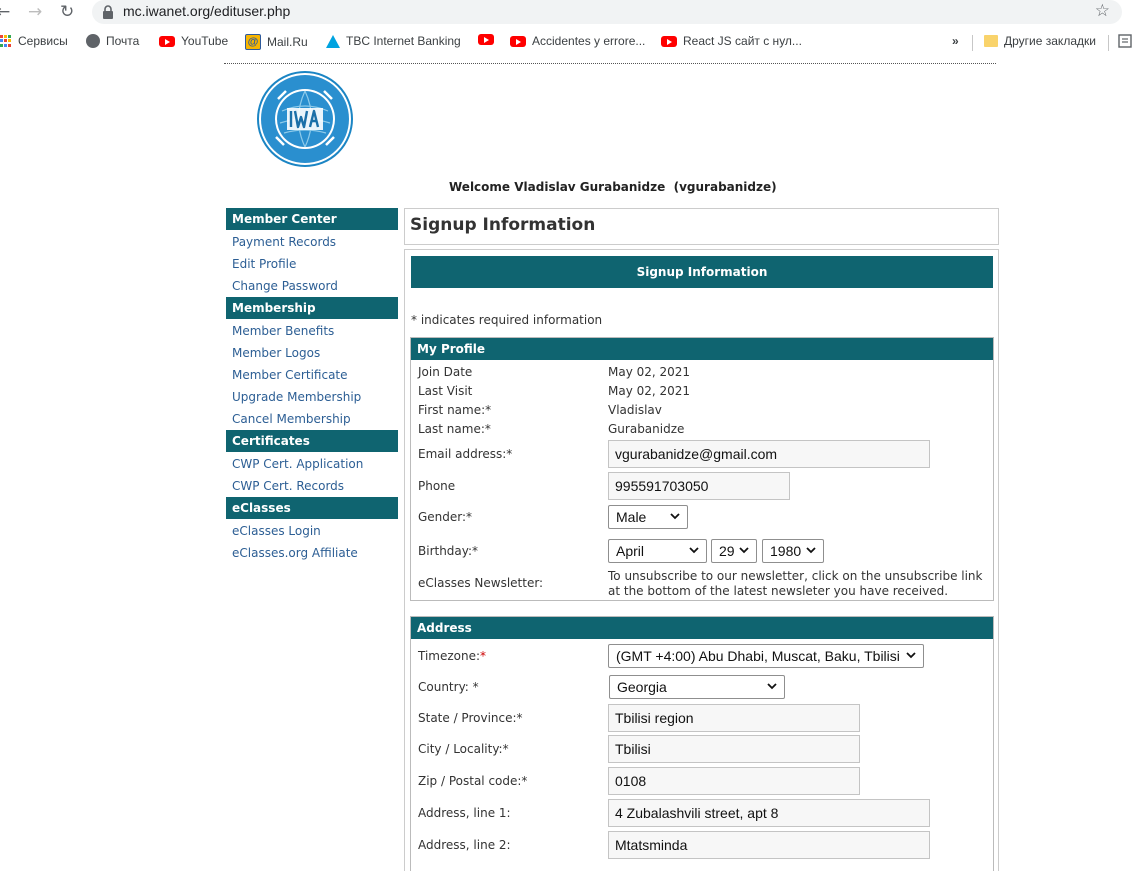 This screenshot has width=1133, height=871. I want to click on bookmark-other-folder: Другие закладки, so click(1040, 41).